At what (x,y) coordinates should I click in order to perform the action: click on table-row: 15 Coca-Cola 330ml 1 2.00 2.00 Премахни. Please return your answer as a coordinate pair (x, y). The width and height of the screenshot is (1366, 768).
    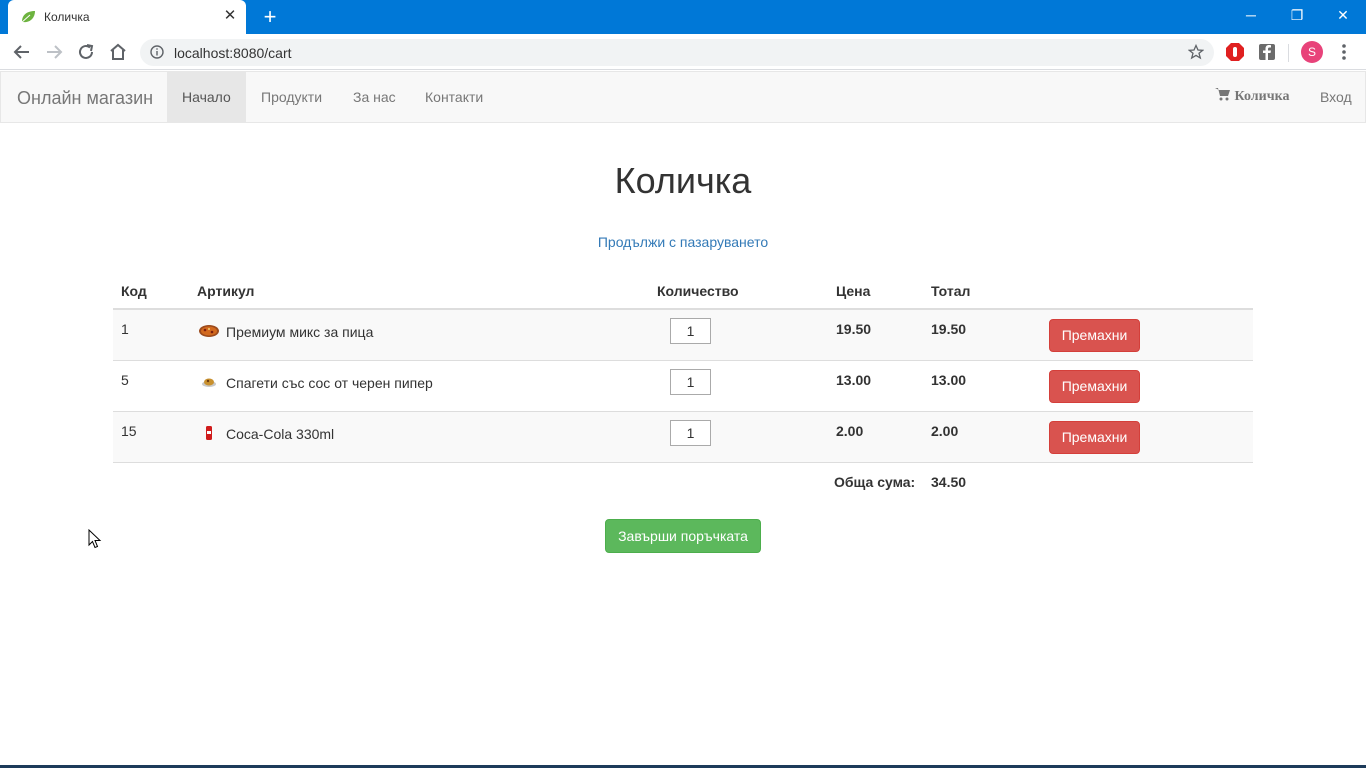
    Looking at the image, I should click on (683, 437).